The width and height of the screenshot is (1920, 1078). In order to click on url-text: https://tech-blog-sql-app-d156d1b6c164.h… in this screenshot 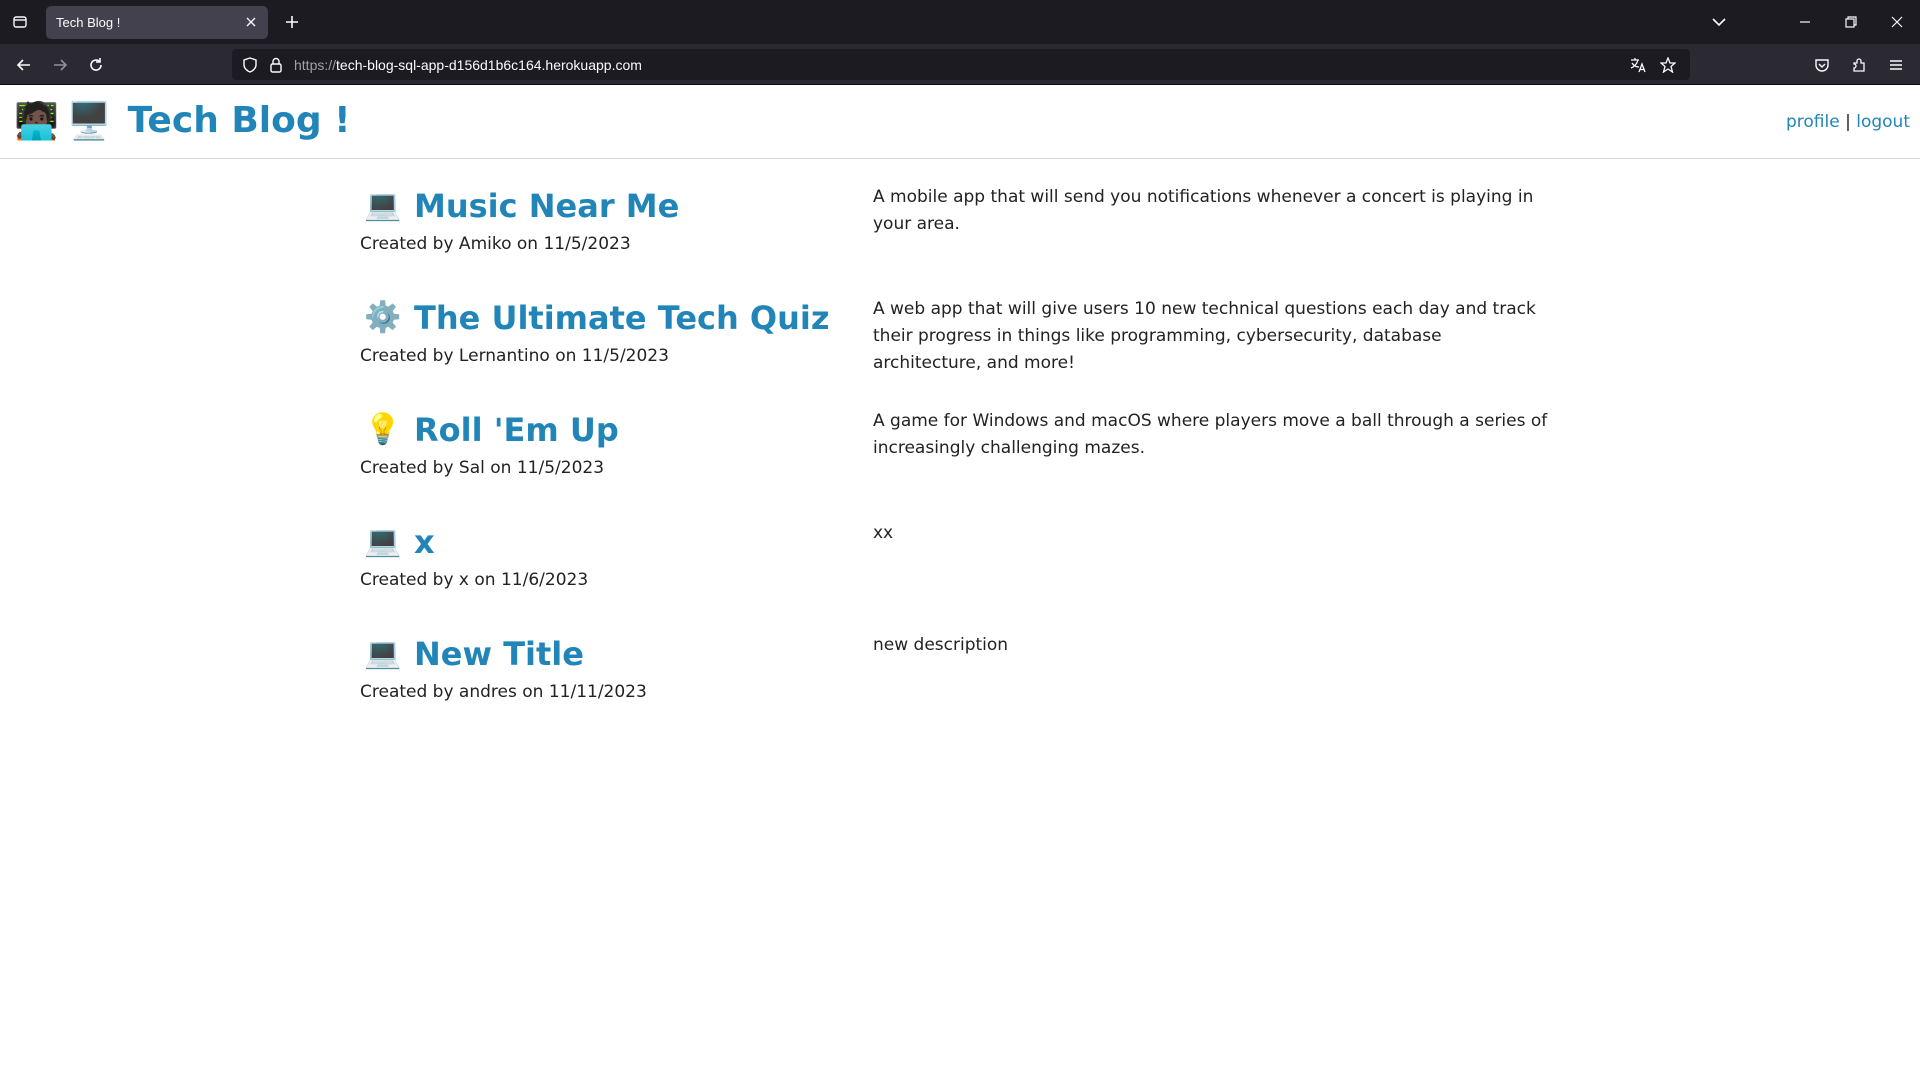, I will do `click(468, 65)`.